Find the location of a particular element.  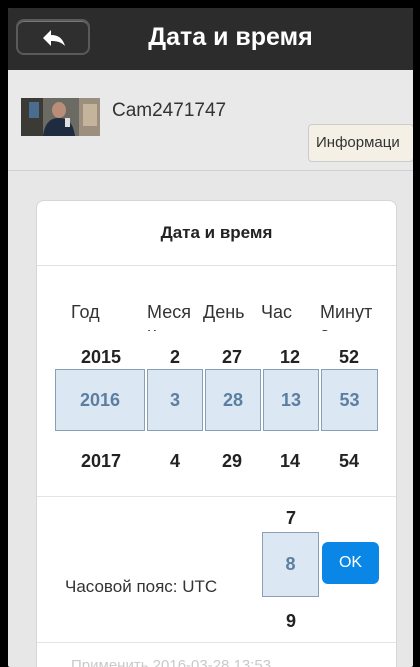

hour-prev: 12 is located at coordinates (290, 357).